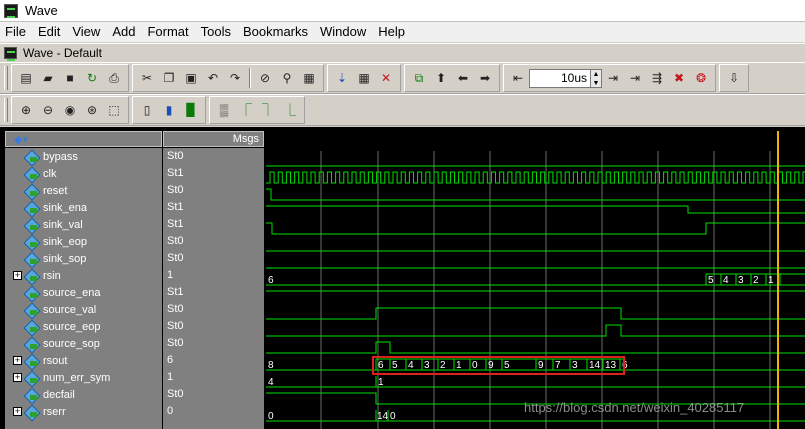 Image resolution: width=805 pixels, height=429 pixels. Describe the element at coordinates (83, 139) in the screenshot. I see `names-header: ◆▾` at that location.